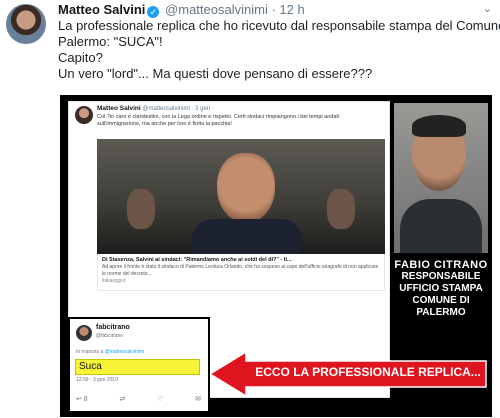 This screenshot has height=418, width=500. I want to click on embedded-header: Matteo Salvini @matteosalvinimi · 3 gen, so click(153, 108).